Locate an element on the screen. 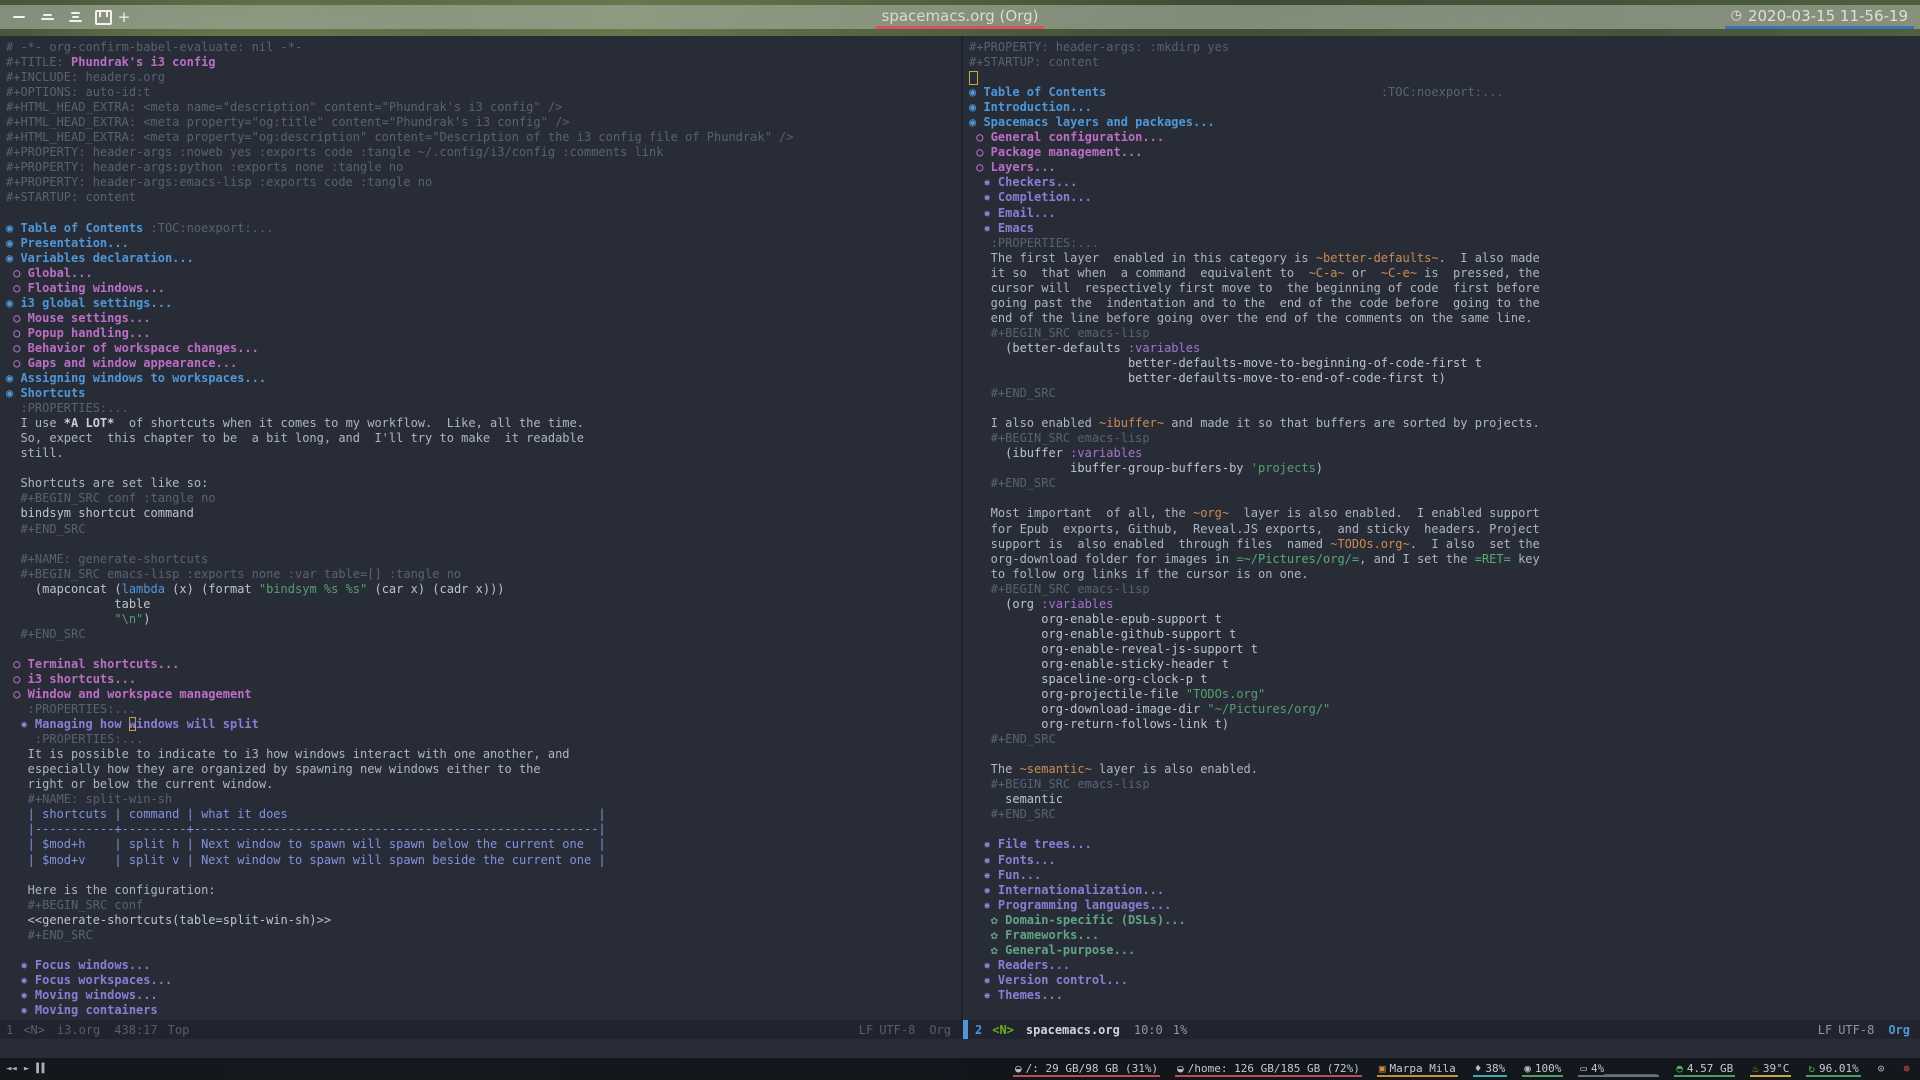  play-icon: ► is located at coordinates (26, 1069).